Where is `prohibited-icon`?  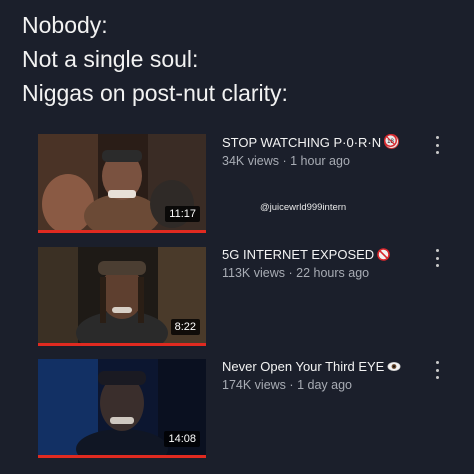
prohibited-icon is located at coordinates (383, 254).